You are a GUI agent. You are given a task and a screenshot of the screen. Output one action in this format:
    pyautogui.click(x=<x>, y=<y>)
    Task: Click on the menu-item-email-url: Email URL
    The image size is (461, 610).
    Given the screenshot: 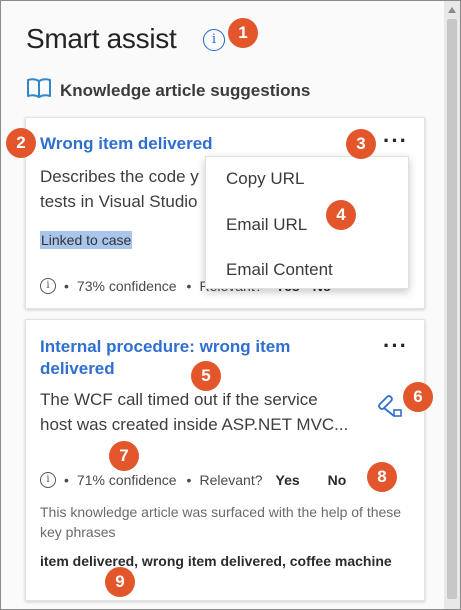 What is the action you would take?
    pyautogui.click(x=266, y=225)
    